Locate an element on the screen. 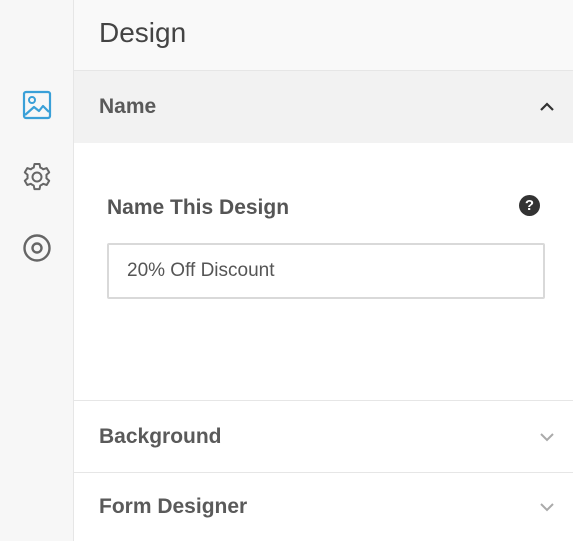  section-header-form-designer: Form Designer is located at coordinates (323, 506).